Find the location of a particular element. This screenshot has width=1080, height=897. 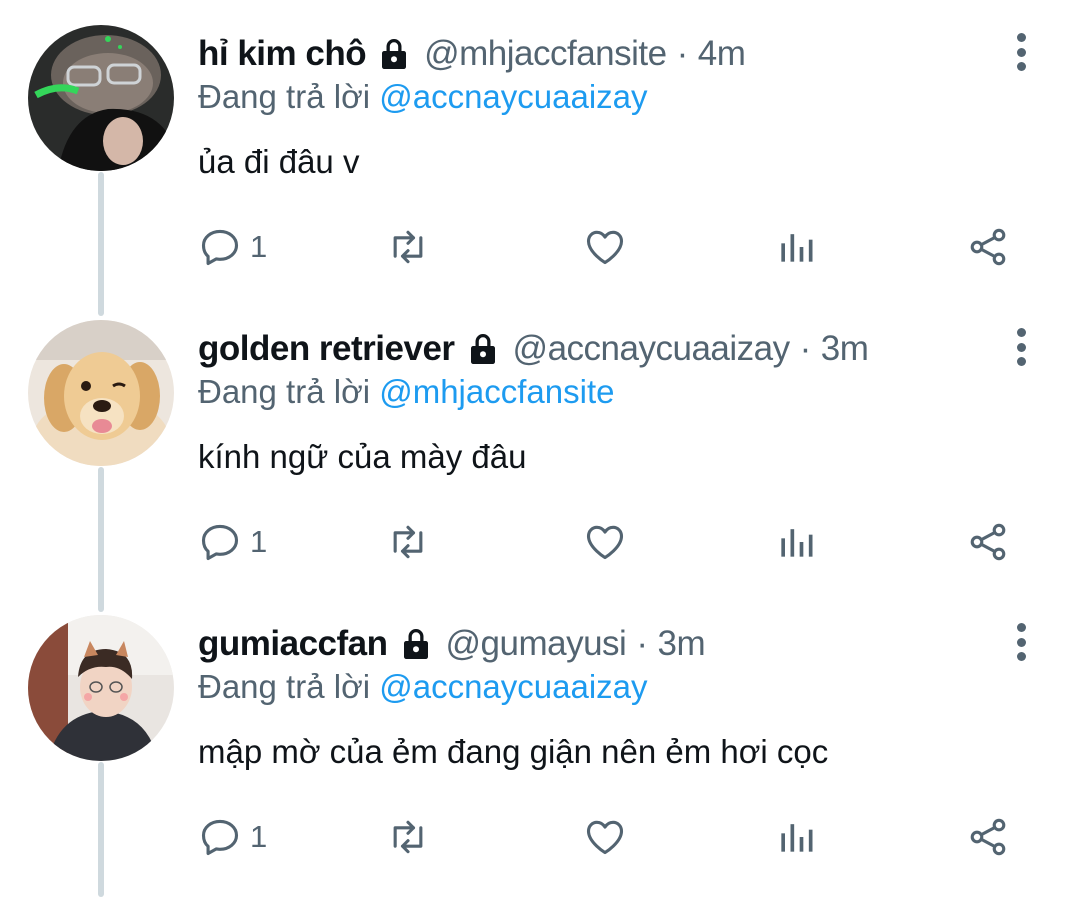

user-handle: @accnaycuaaizay is located at coordinates (652, 349).